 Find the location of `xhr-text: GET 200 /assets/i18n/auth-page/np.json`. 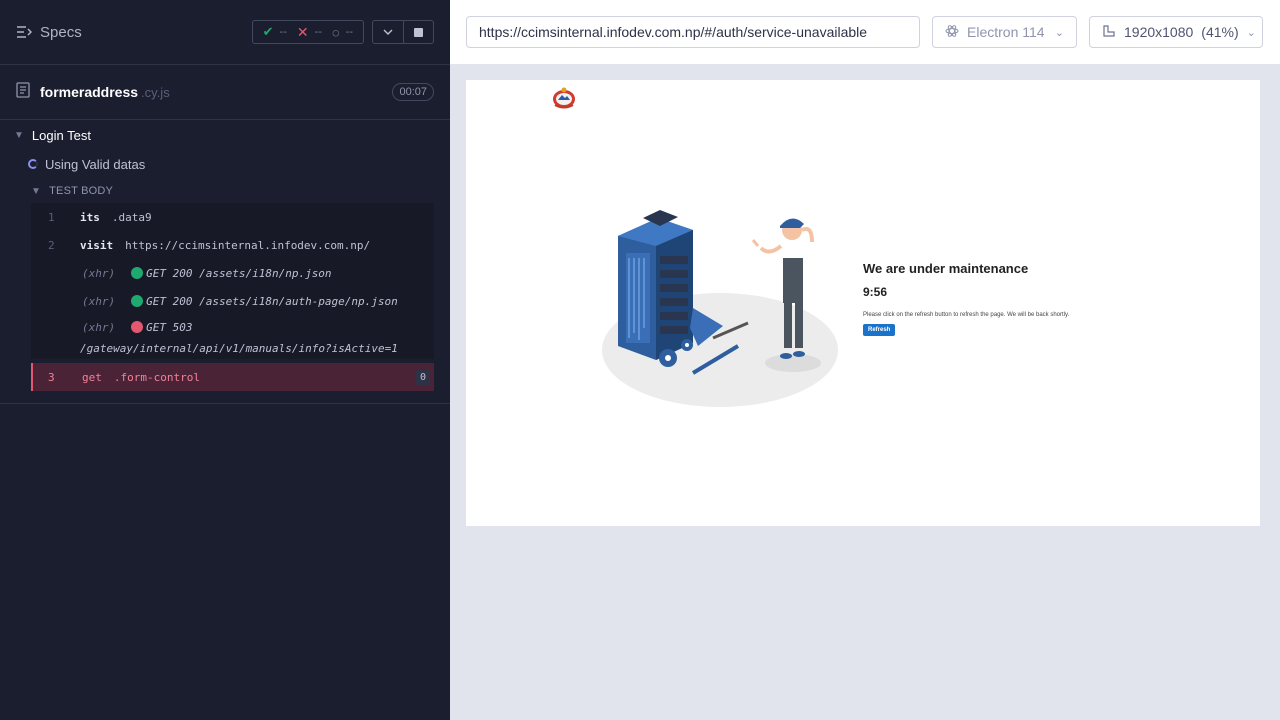

xhr-text: GET 200 /assets/i18n/auth-page/np.json is located at coordinates (272, 301).